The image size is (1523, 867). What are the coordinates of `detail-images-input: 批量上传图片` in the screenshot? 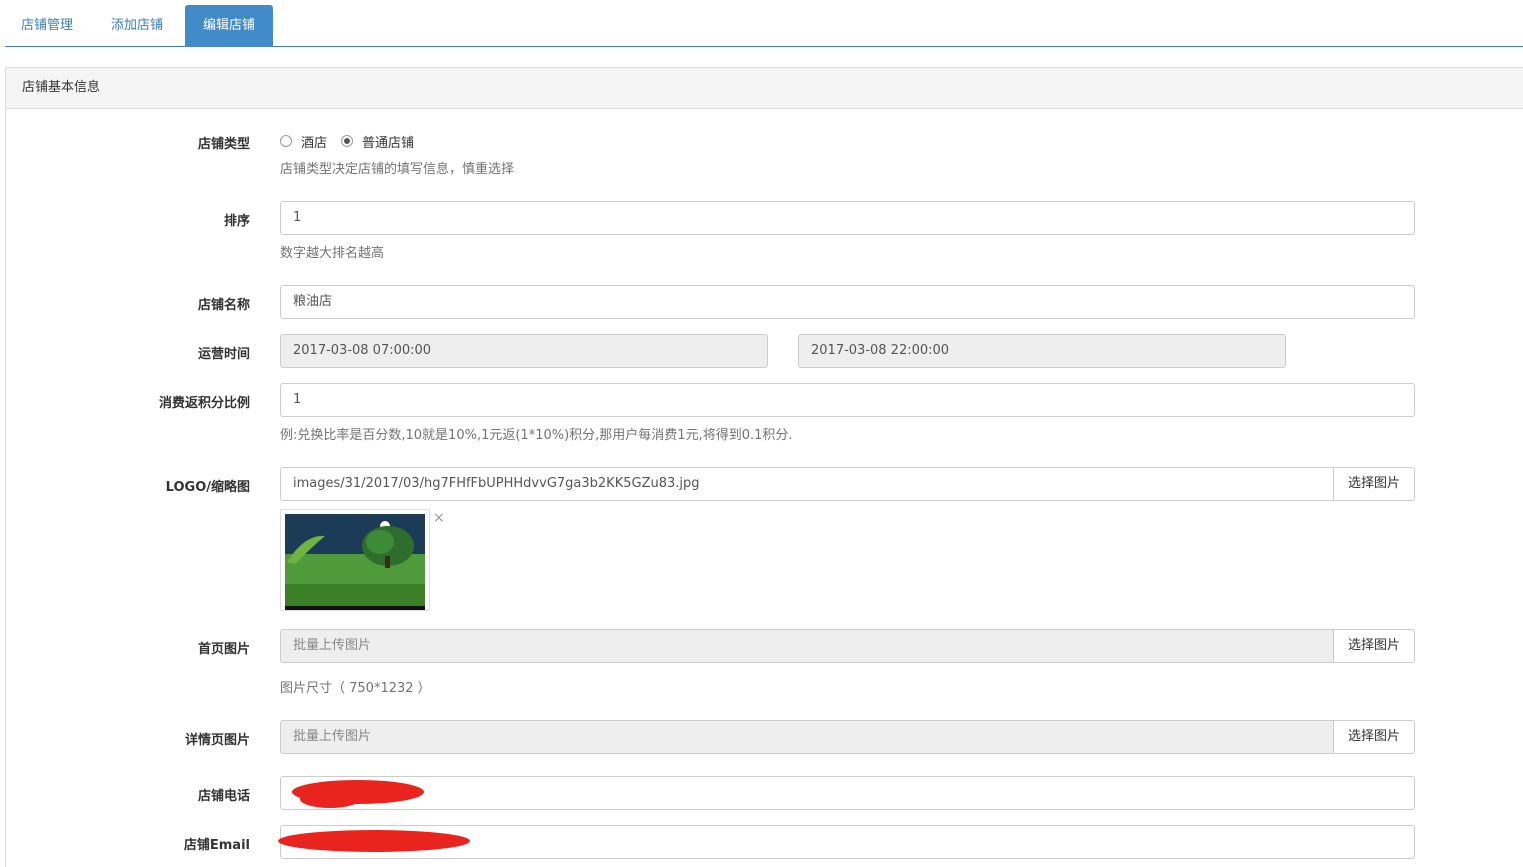 It's located at (807, 737).